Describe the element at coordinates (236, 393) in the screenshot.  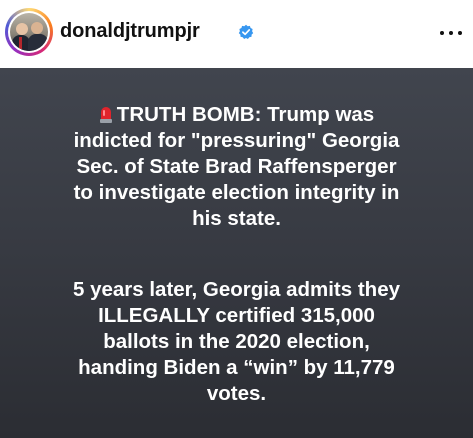
I see `text-line: votes.` at that location.